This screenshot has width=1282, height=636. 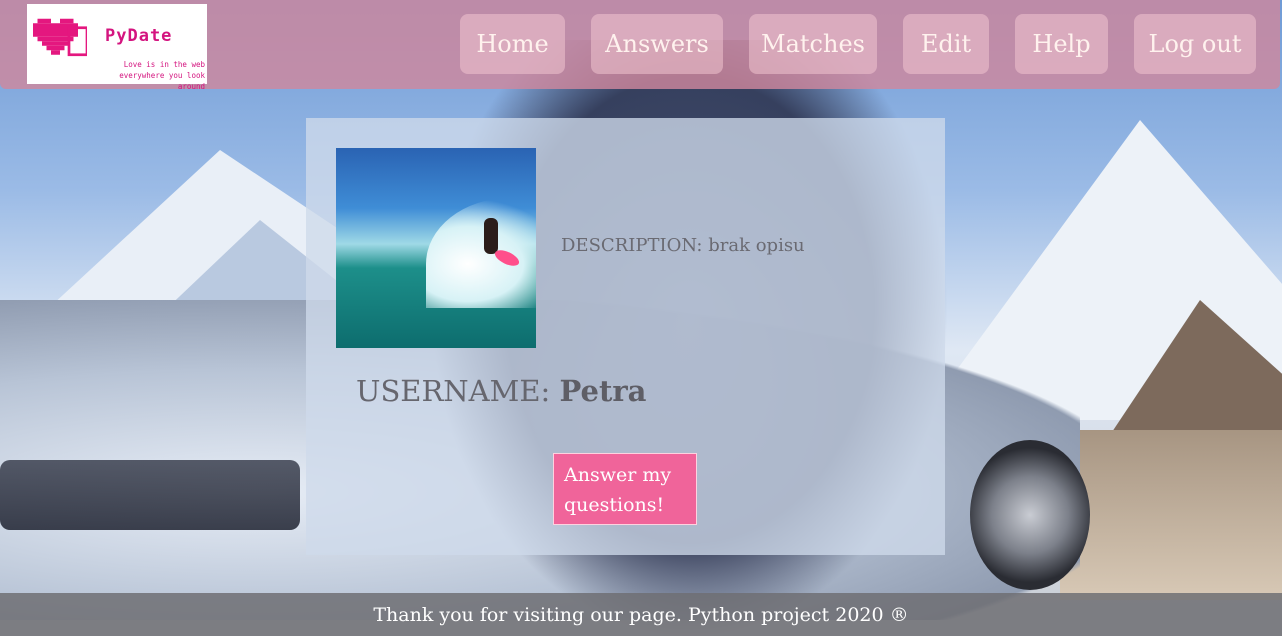 What do you see at coordinates (603, 391) in the screenshot?
I see `username-value: Petra` at bounding box center [603, 391].